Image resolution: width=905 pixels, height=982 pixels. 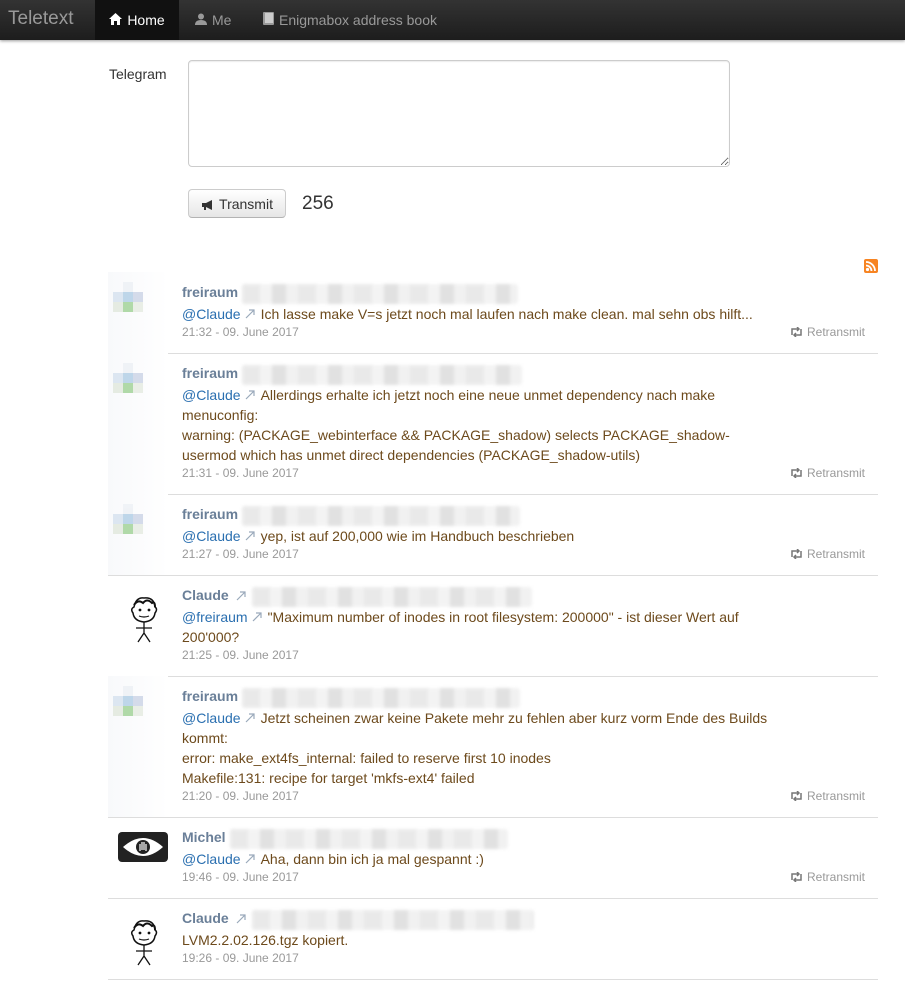 What do you see at coordinates (452, 20) in the screenshot?
I see `navbar: Teletext Home Me Enigmabox address book` at bounding box center [452, 20].